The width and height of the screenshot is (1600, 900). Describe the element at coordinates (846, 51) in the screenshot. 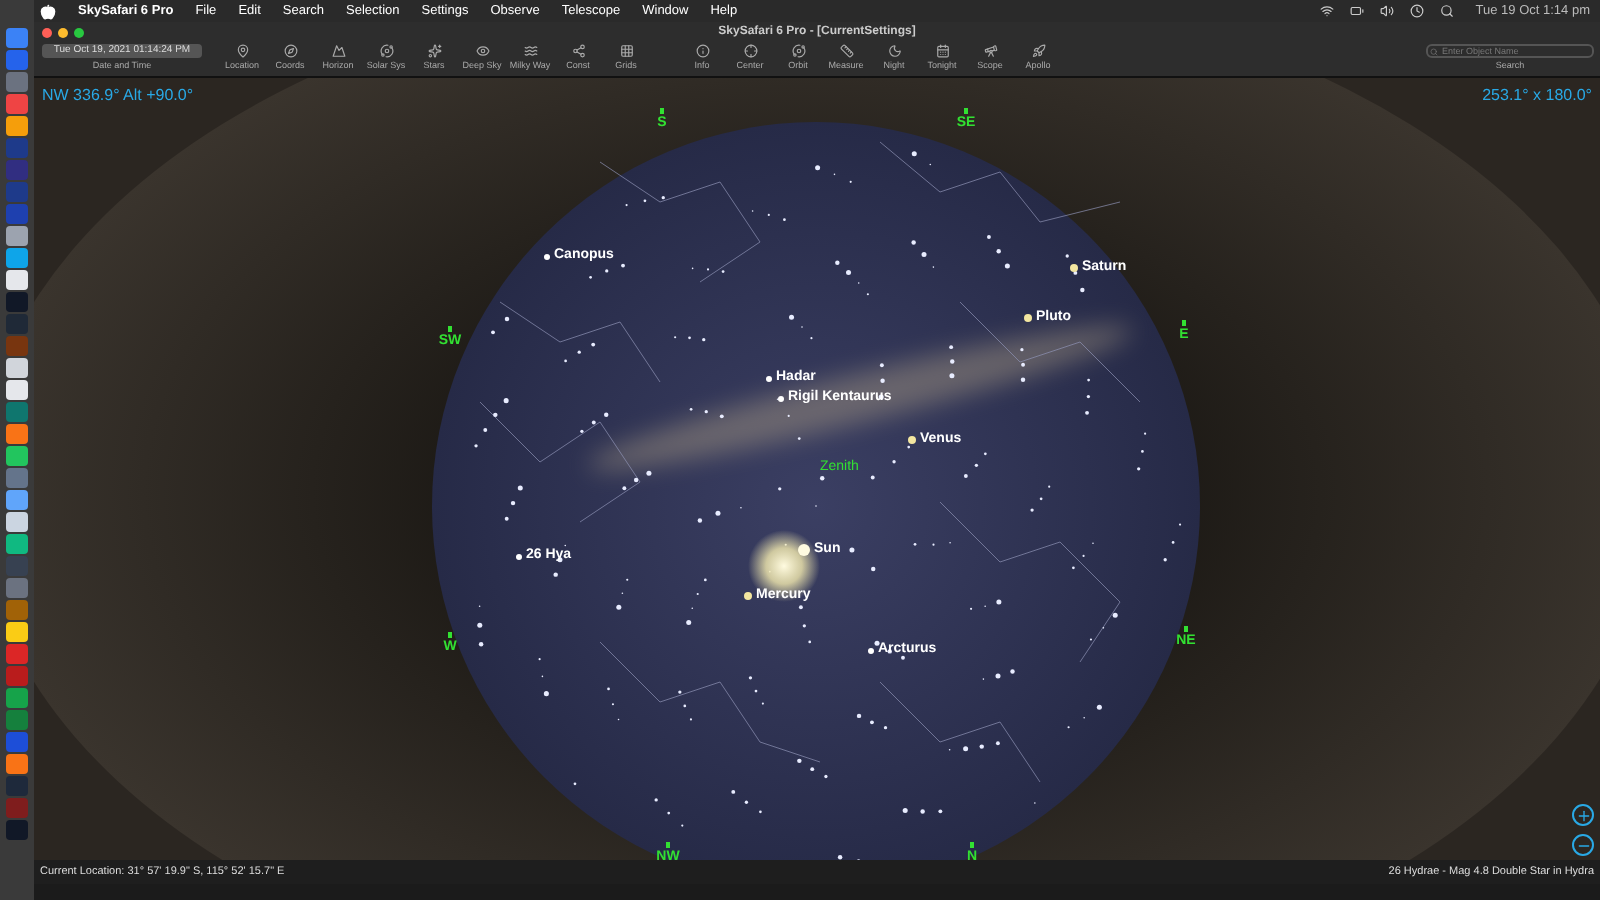

I see `ruler-icon` at that location.